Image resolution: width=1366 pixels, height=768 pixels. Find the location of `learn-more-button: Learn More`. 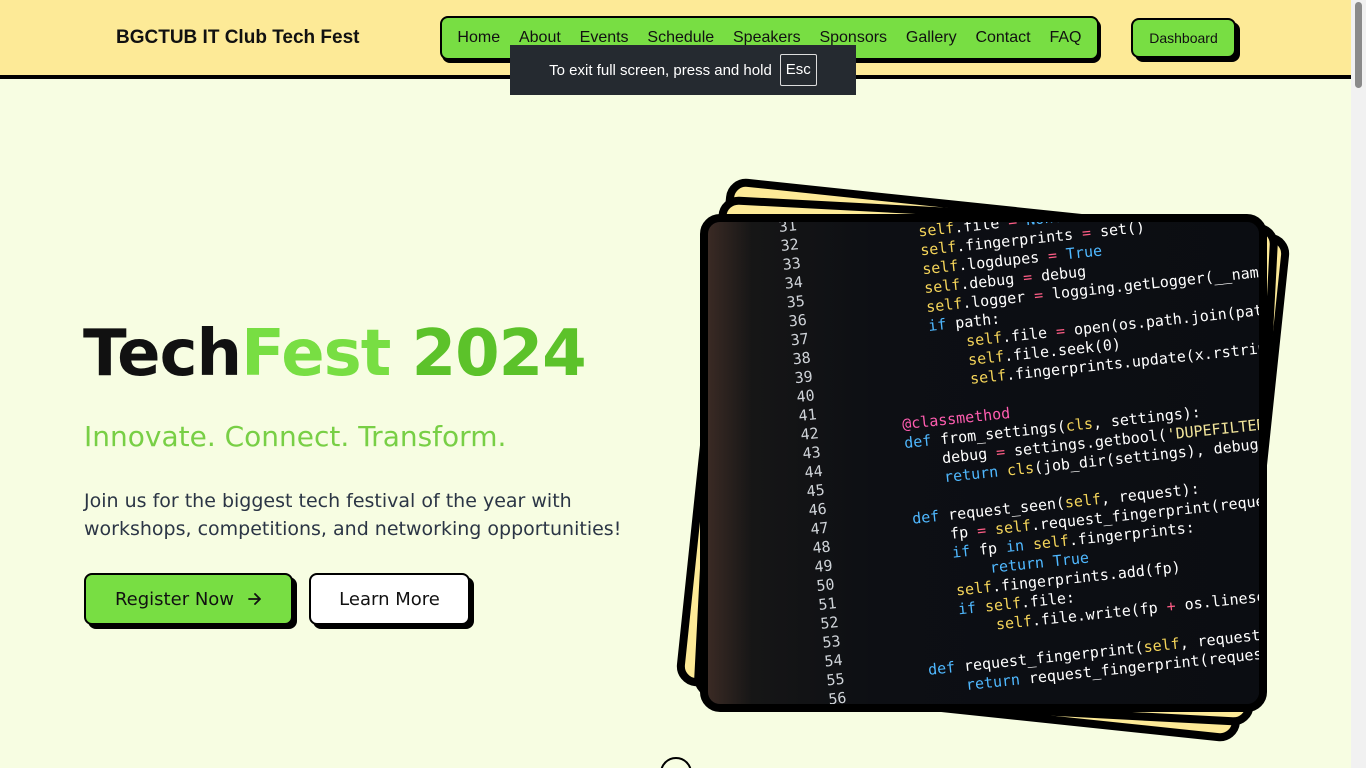

learn-more-button: Learn More is located at coordinates (389, 599).